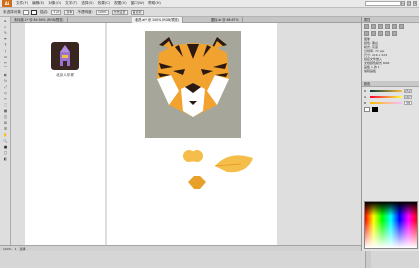  What do you see at coordinates (367, 109) in the screenshot?
I see `swatch-white` at bounding box center [367, 109].